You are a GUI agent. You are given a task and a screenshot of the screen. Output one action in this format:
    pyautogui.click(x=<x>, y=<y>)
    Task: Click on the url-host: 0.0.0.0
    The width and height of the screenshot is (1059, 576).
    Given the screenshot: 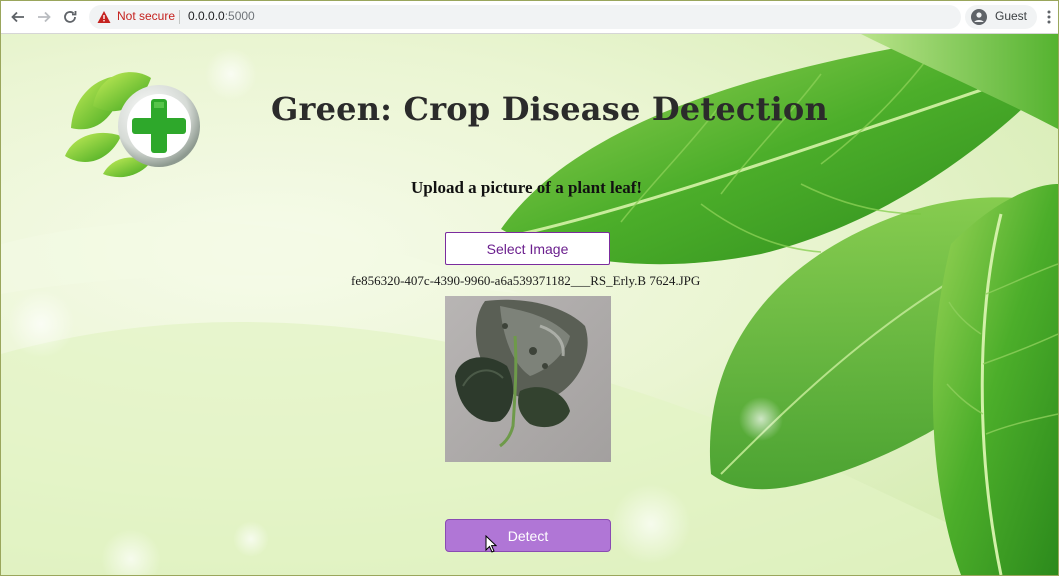 What is the action you would take?
    pyautogui.click(x=206, y=16)
    